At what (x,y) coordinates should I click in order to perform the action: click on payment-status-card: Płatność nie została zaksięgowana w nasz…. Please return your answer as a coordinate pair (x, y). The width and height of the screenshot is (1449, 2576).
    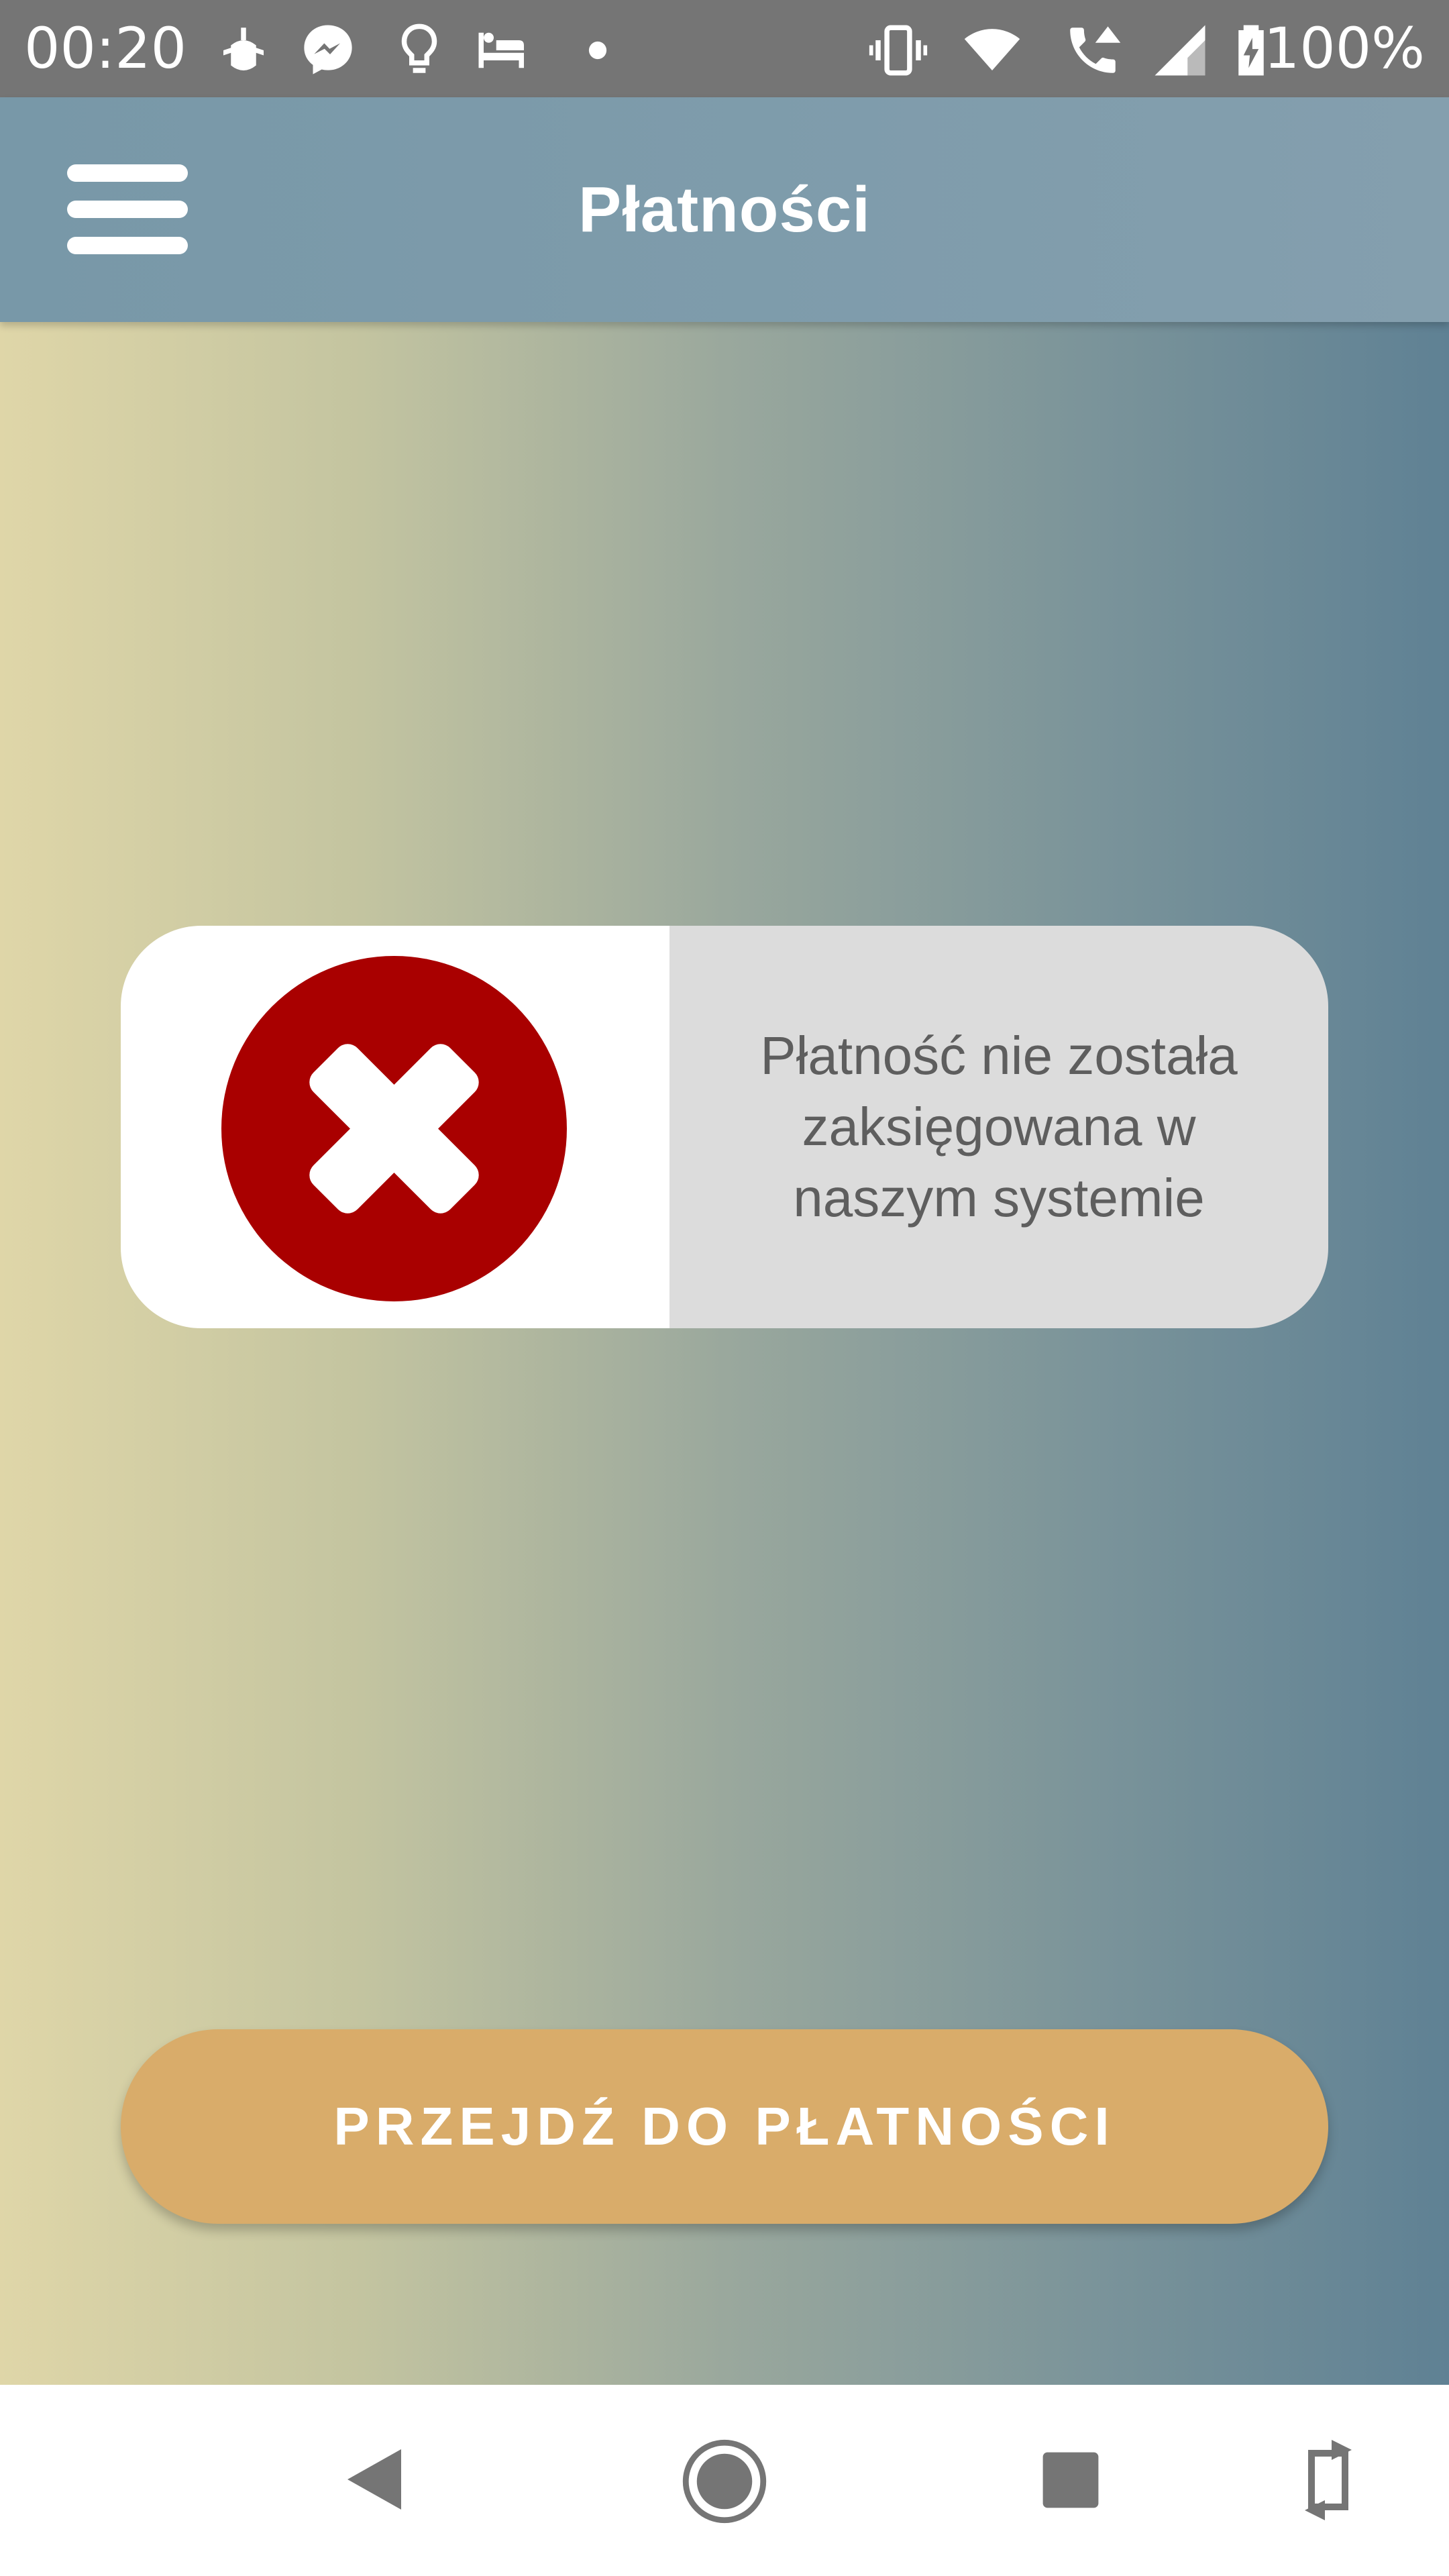
    Looking at the image, I should click on (724, 1127).